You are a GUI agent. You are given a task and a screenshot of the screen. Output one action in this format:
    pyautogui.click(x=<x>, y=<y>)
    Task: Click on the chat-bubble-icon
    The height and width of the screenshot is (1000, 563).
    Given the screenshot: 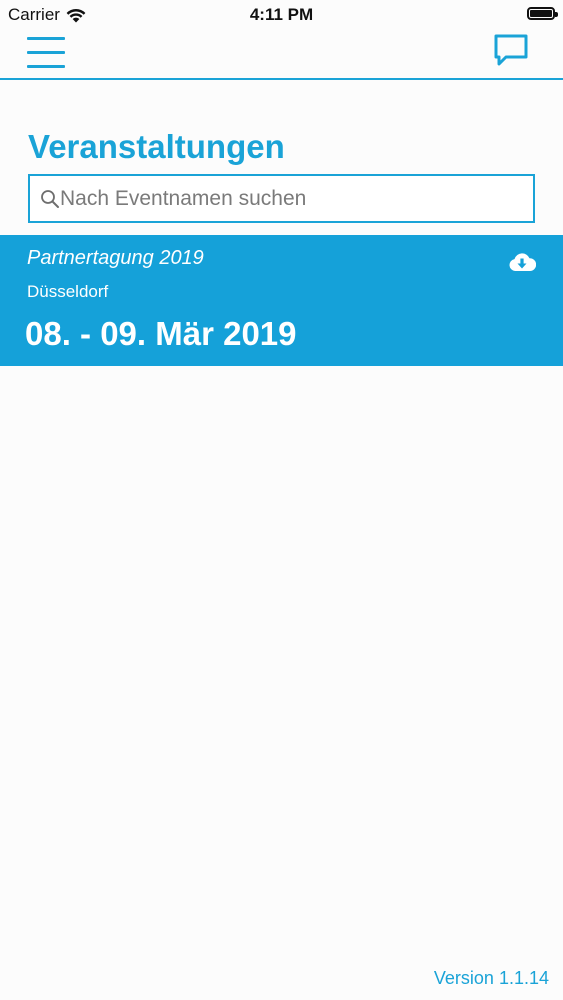 What is the action you would take?
    pyautogui.click(x=511, y=50)
    